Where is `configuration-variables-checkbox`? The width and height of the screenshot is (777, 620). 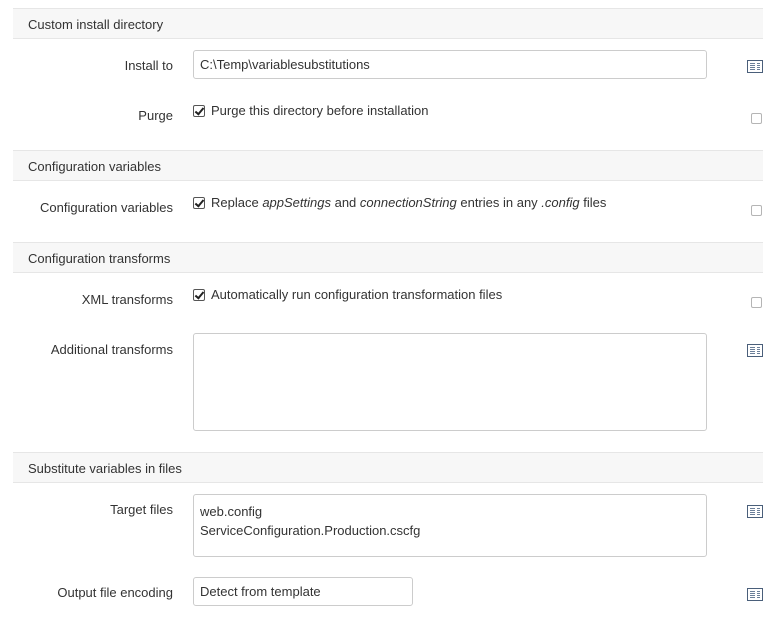 configuration-variables-checkbox is located at coordinates (199, 203).